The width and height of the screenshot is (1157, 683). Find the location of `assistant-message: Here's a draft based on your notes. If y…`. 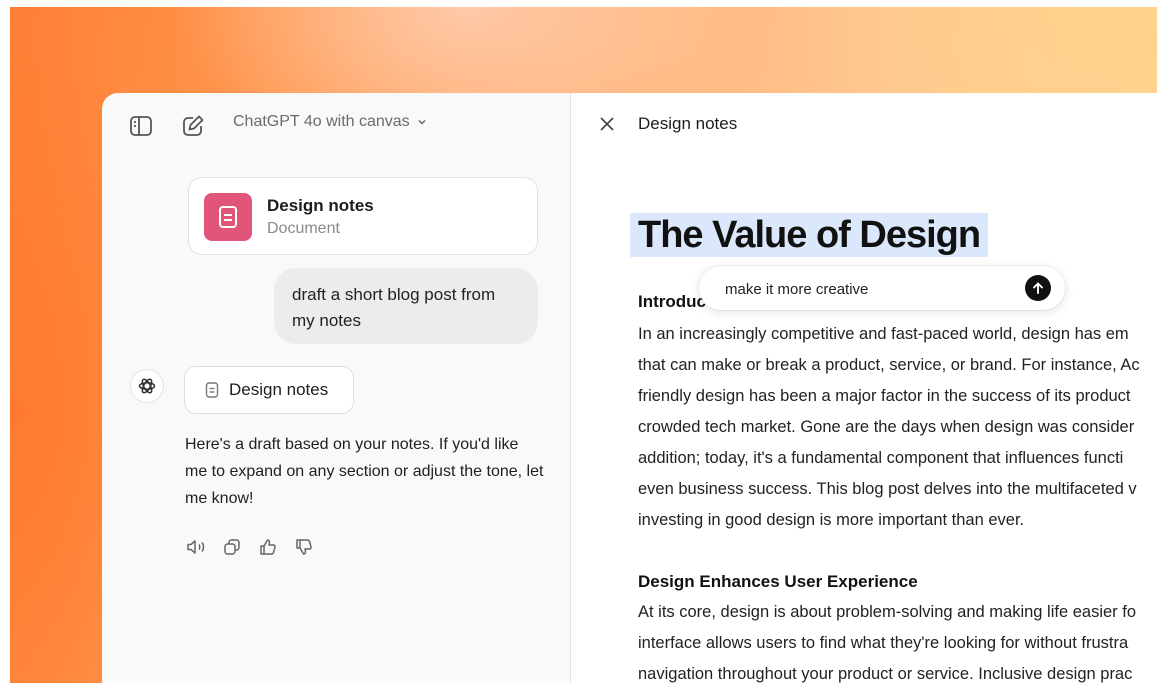

assistant-message: Here's a draft based on your notes. If y… is located at coordinates (364, 471).